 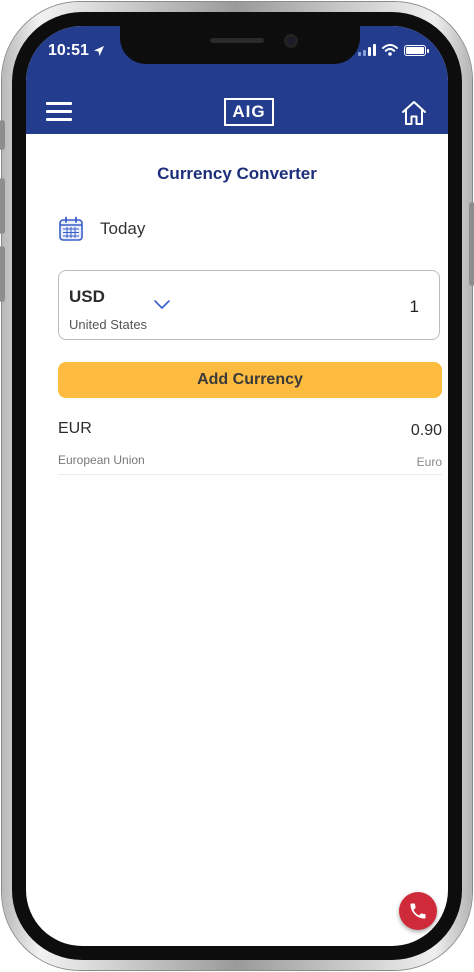 I want to click on home-button, so click(x=414, y=113).